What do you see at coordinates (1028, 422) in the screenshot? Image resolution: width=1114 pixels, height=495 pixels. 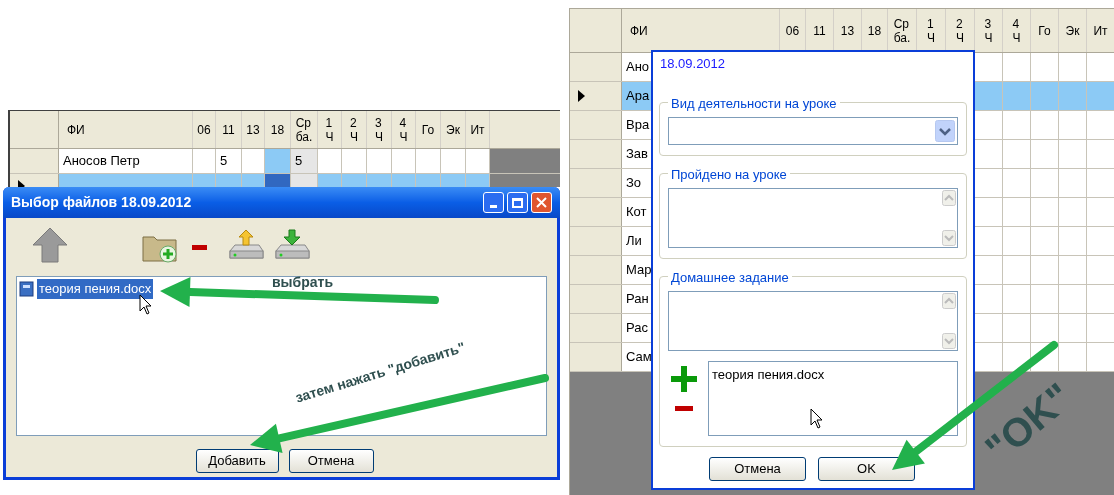 I see `annotation-text: "OK"` at bounding box center [1028, 422].